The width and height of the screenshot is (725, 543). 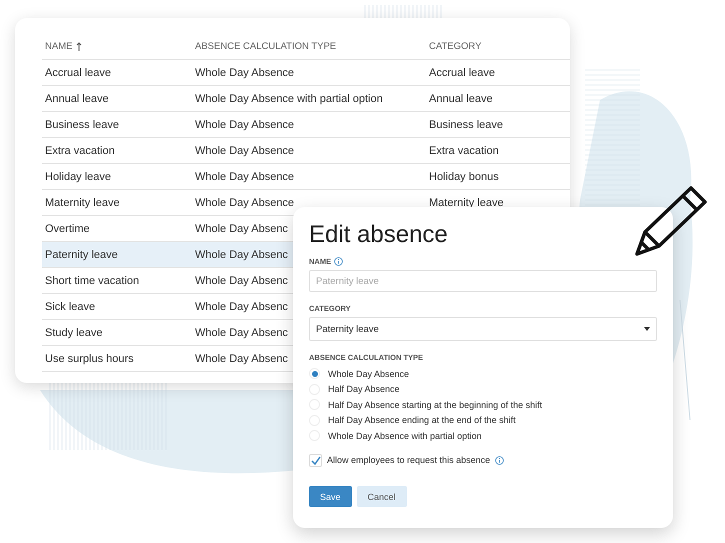 I want to click on checkbox-label: Allow employees to request this absence, so click(x=408, y=460).